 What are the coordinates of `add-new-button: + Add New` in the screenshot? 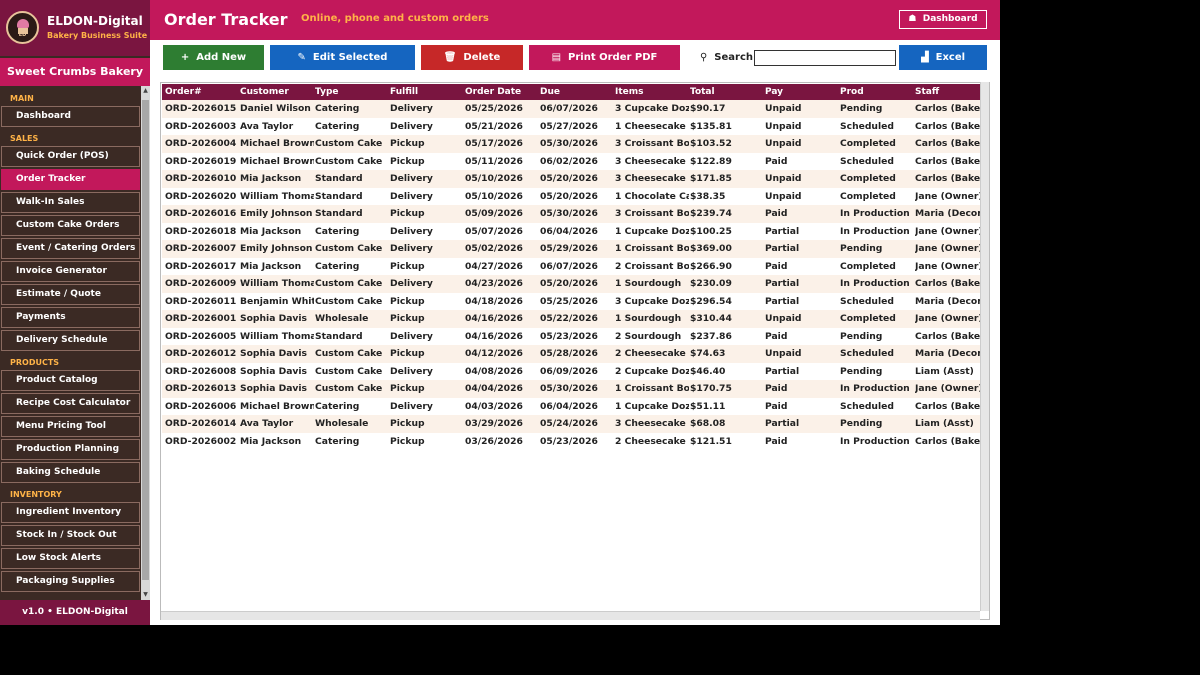 It's located at (213, 57).